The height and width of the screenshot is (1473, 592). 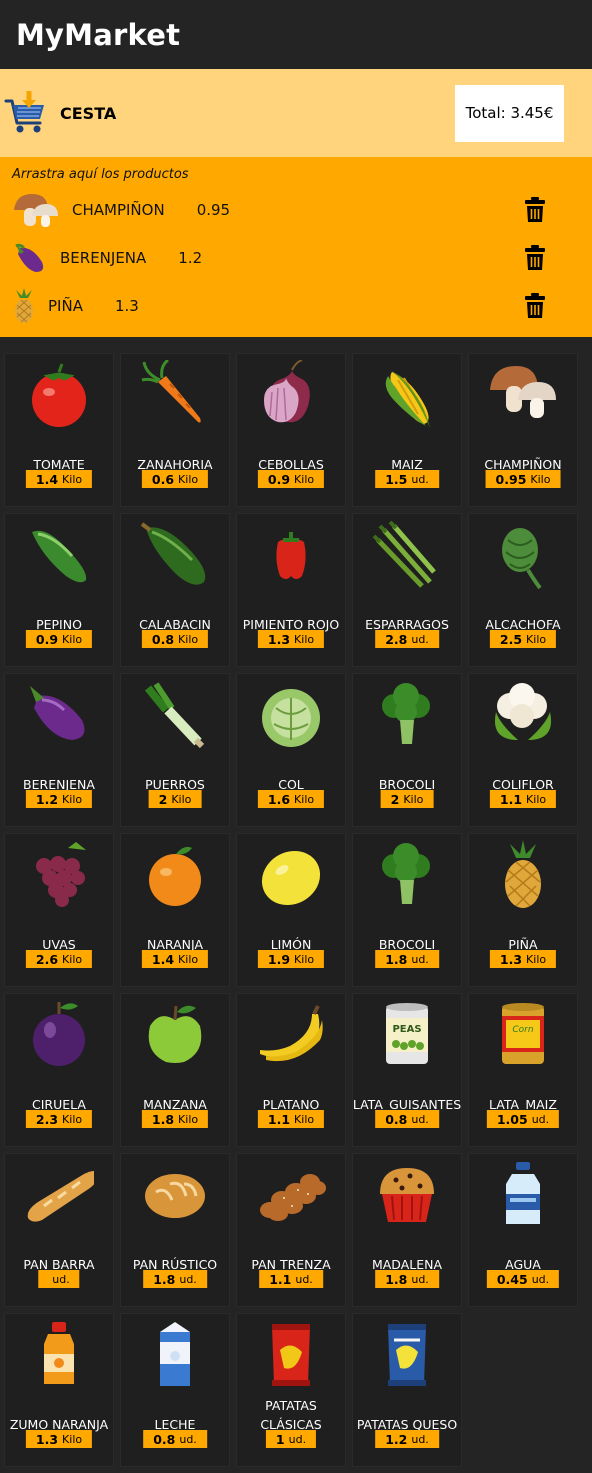 What do you see at coordinates (407, 1424) in the screenshot?
I see `product-name: PATATAS QUESO` at bounding box center [407, 1424].